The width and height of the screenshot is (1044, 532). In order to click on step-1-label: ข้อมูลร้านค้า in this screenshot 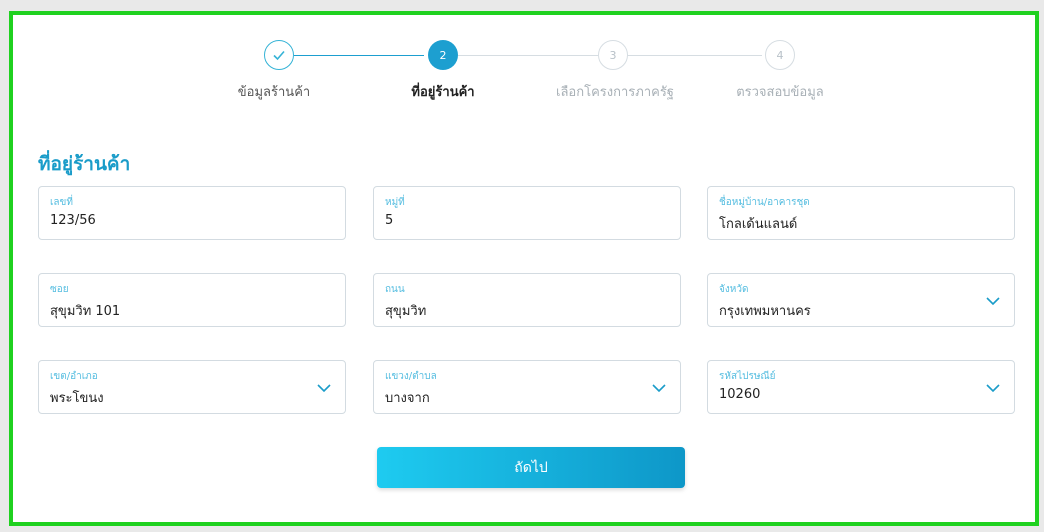, I will do `click(274, 92)`.